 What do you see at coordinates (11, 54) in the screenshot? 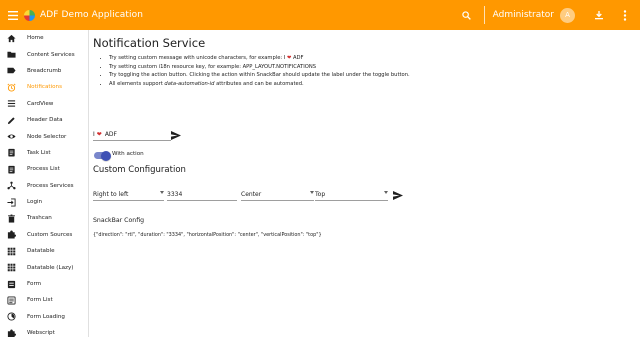
I see `folder-icon` at bounding box center [11, 54].